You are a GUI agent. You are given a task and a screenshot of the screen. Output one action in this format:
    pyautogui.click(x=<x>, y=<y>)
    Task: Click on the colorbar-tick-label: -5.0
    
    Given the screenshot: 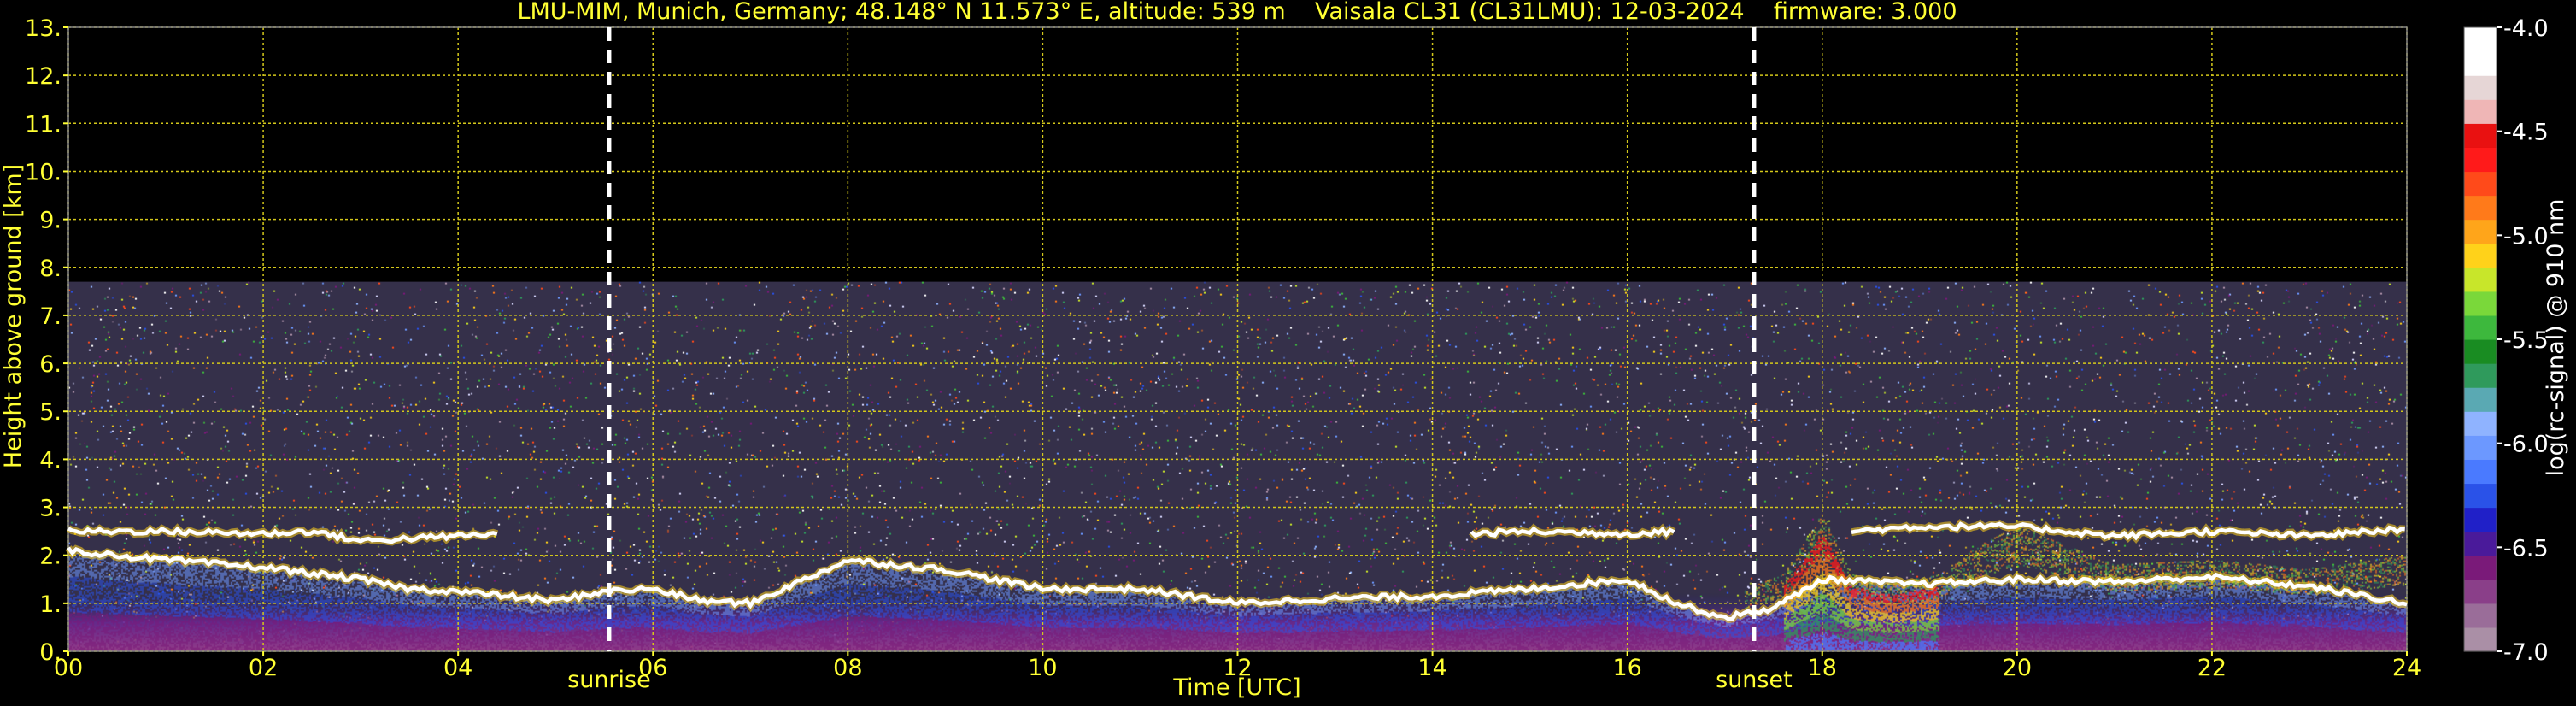 What is the action you would take?
    pyautogui.click(x=2526, y=236)
    